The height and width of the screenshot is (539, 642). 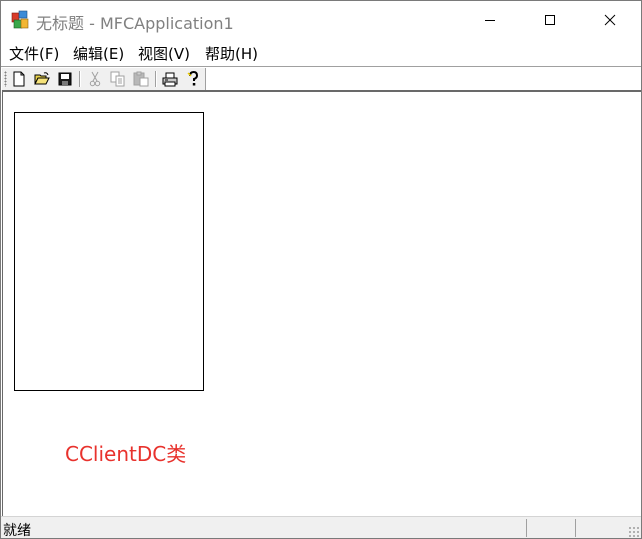 What do you see at coordinates (17, 531) in the screenshot?
I see `status-text: 就绪` at bounding box center [17, 531].